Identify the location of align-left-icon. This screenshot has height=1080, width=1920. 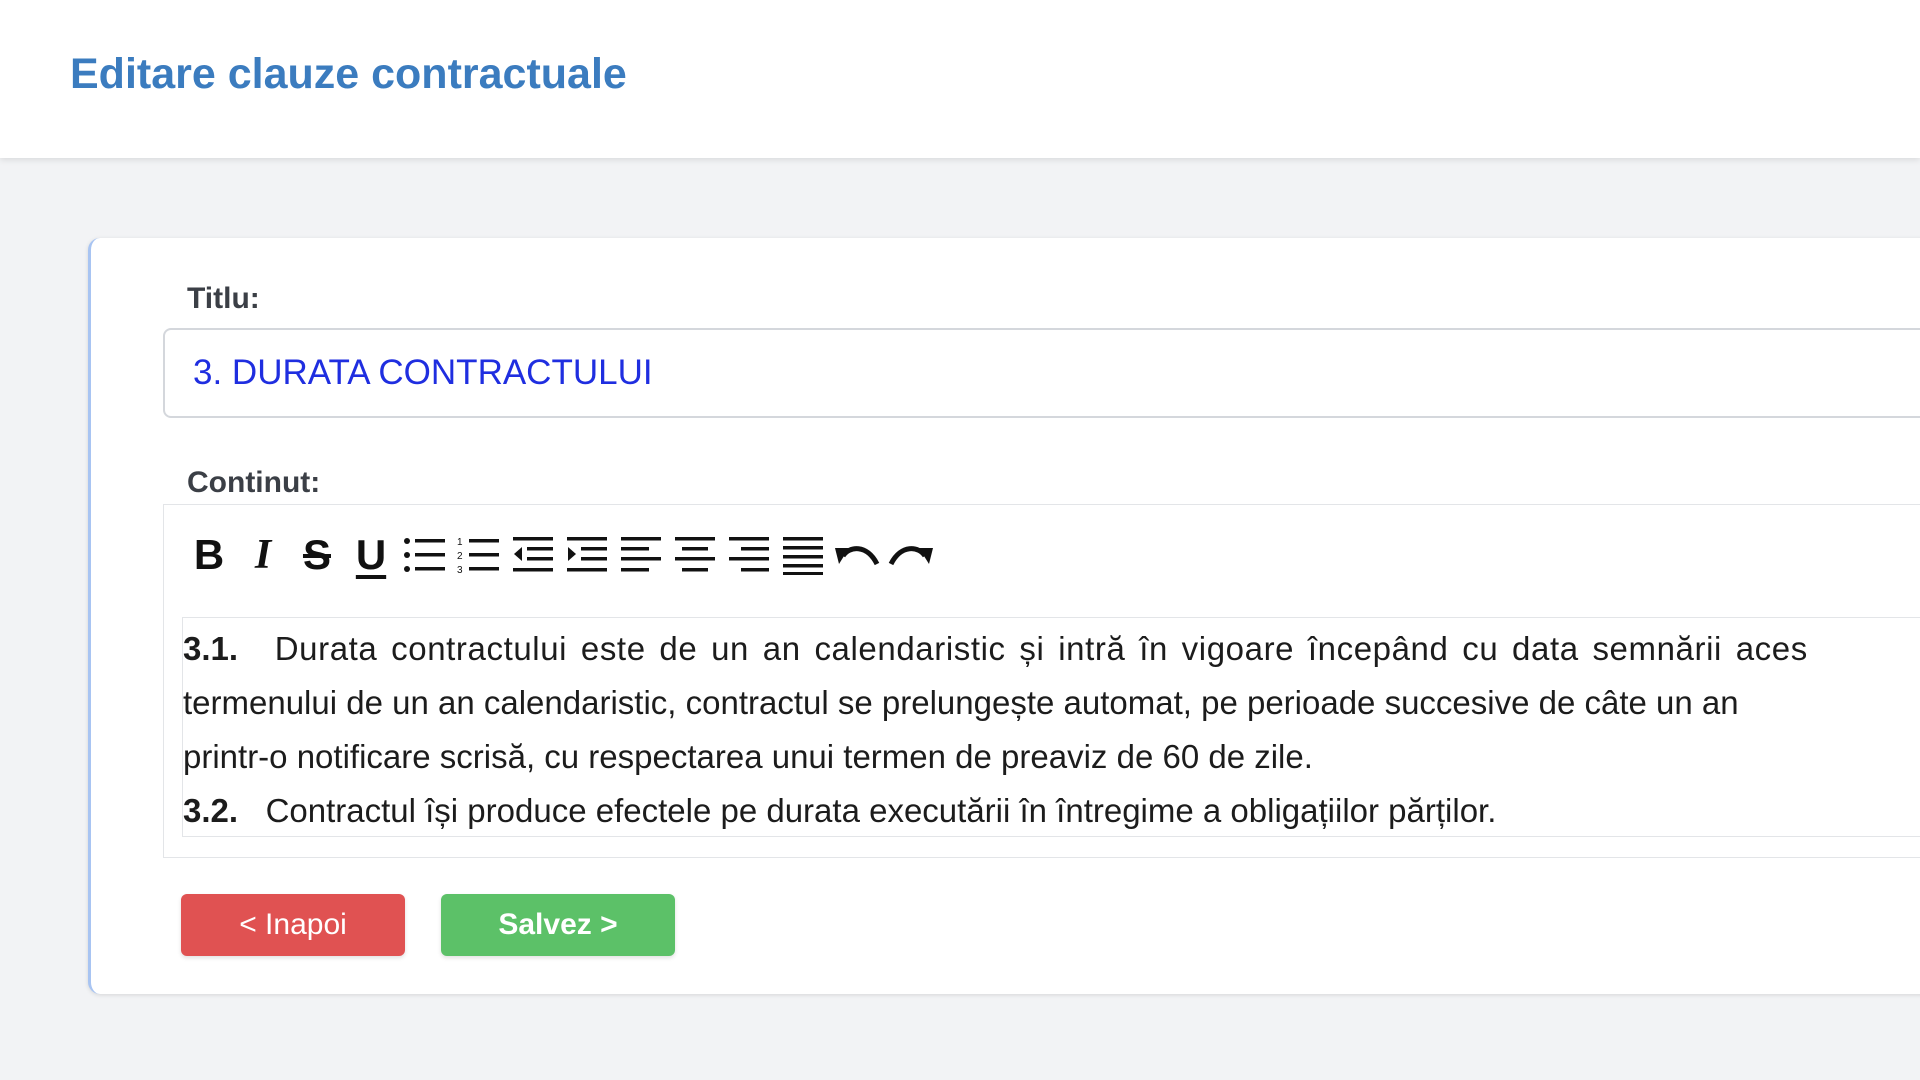
(641, 554).